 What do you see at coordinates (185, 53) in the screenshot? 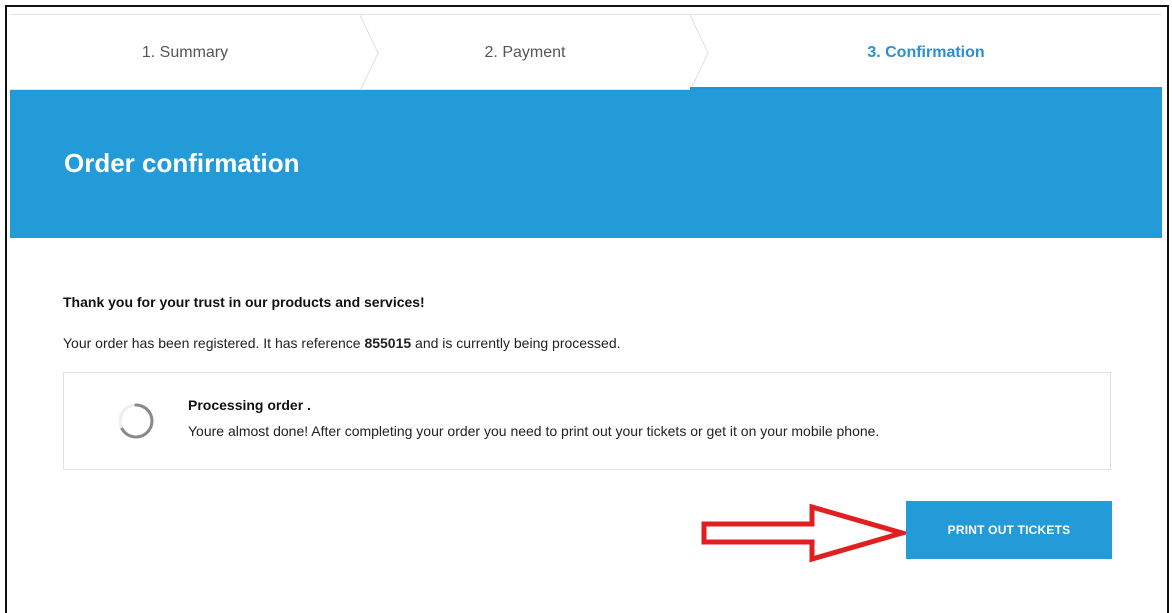
I see `step-summary: 1. Summary` at bounding box center [185, 53].